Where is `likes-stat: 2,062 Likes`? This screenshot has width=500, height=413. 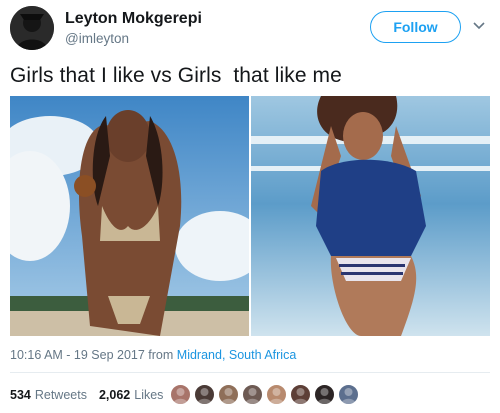
likes-stat: 2,062 Likes is located at coordinates (131, 395).